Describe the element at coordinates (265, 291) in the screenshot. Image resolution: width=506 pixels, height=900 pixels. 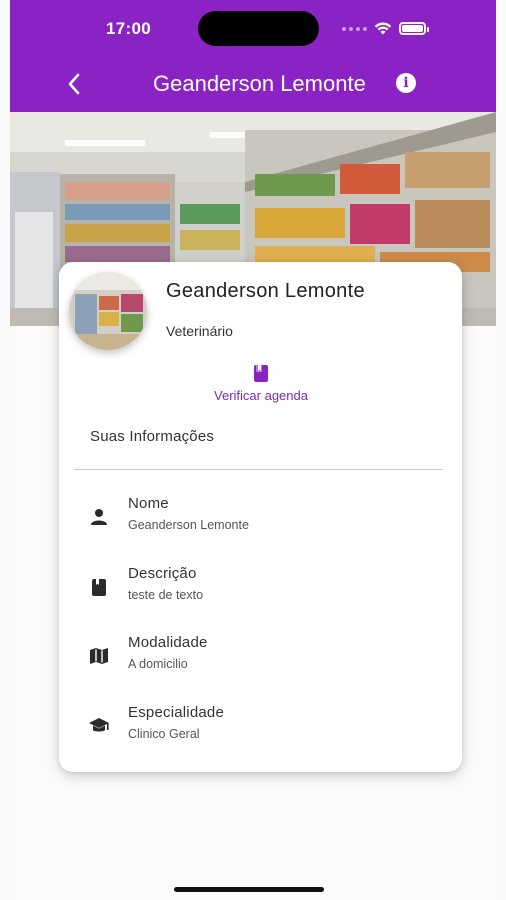
I see `profile-name: Geanderson Lemonte` at that location.